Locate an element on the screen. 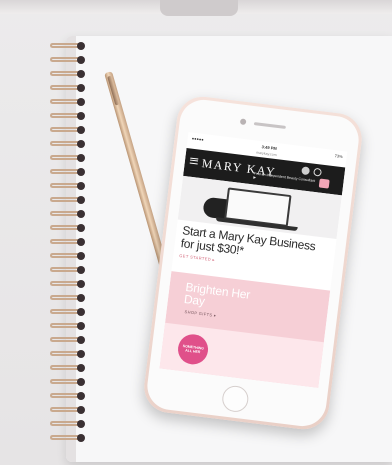 The width and height of the screenshot is (392, 465). clip-object is located at coordinates (199, 8).